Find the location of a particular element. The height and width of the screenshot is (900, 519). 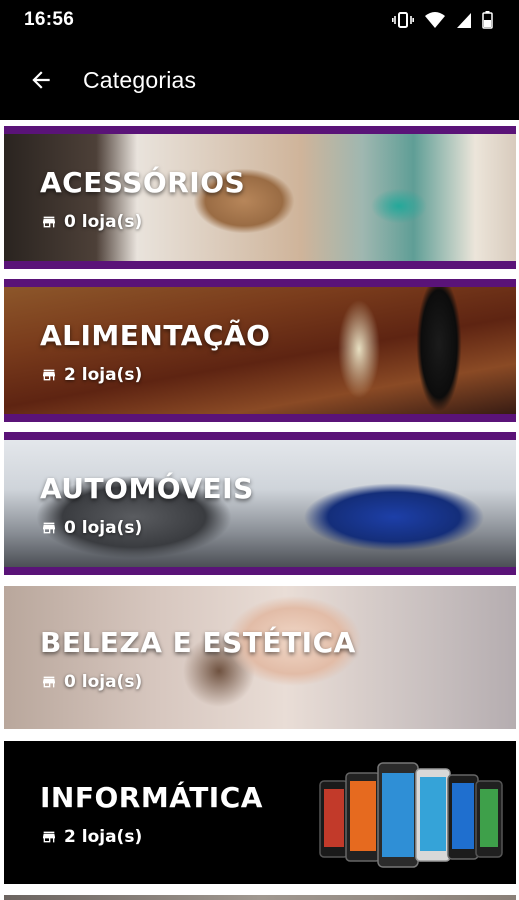

status-icons is located at coordinates (442, 20).